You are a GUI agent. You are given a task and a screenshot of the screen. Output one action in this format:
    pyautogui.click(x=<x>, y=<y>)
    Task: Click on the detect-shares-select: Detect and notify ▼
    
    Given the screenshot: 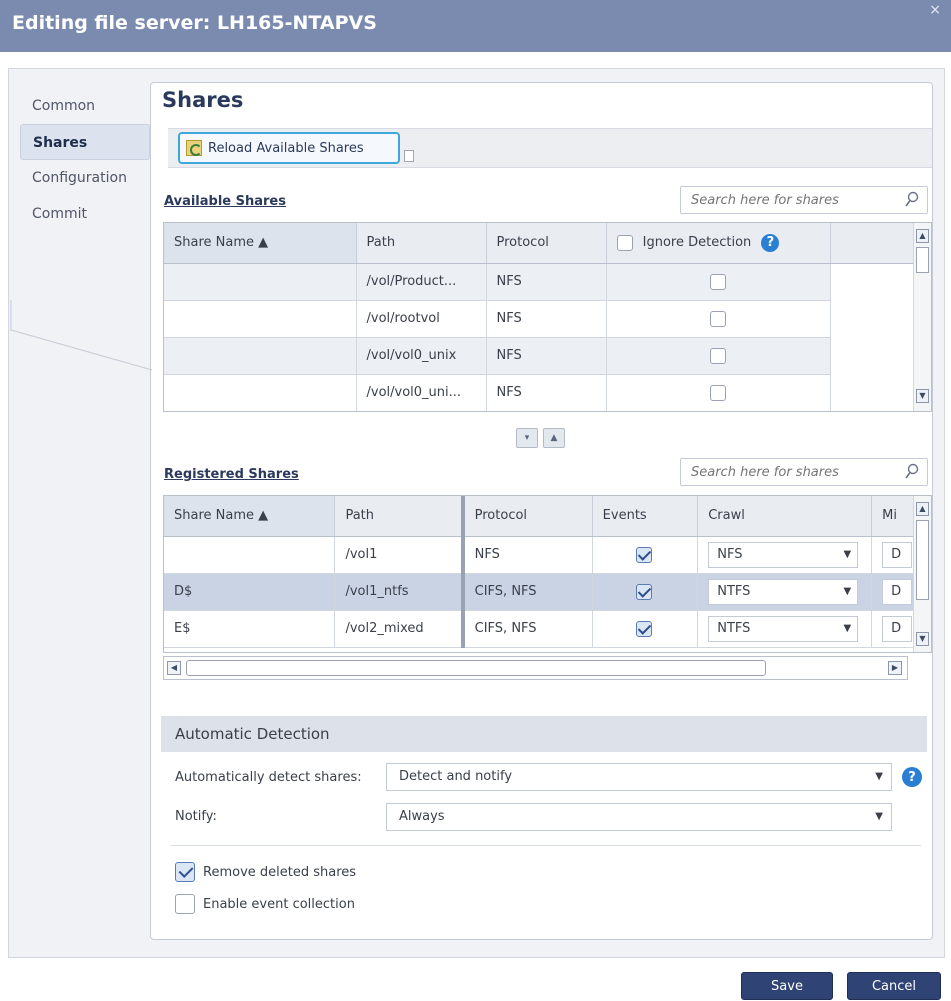 What is the action you would take?
    pyautogui.click(x=639, y=777)
    